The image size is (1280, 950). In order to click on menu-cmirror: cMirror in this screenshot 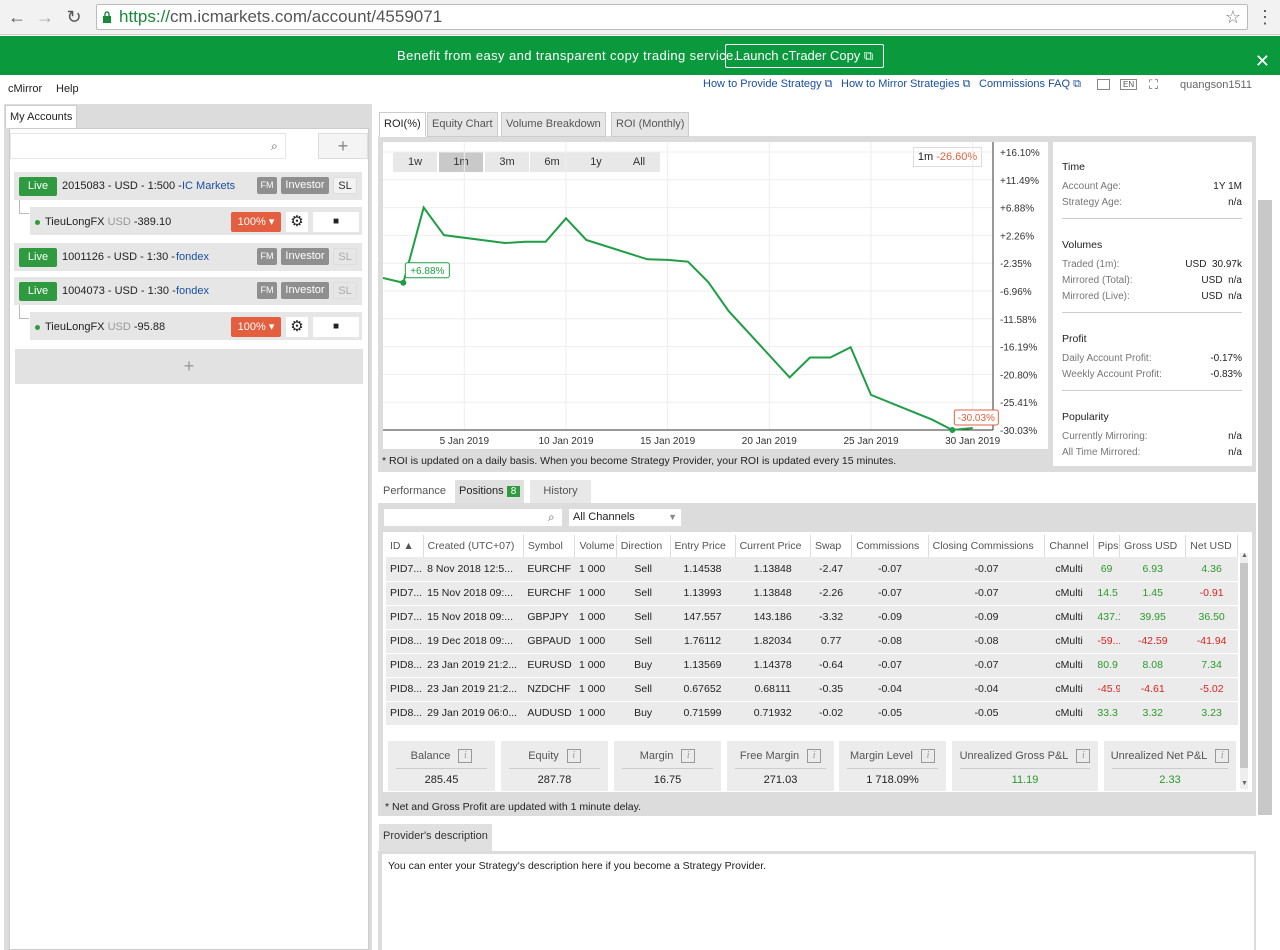, I will do `click(25, 89)`.